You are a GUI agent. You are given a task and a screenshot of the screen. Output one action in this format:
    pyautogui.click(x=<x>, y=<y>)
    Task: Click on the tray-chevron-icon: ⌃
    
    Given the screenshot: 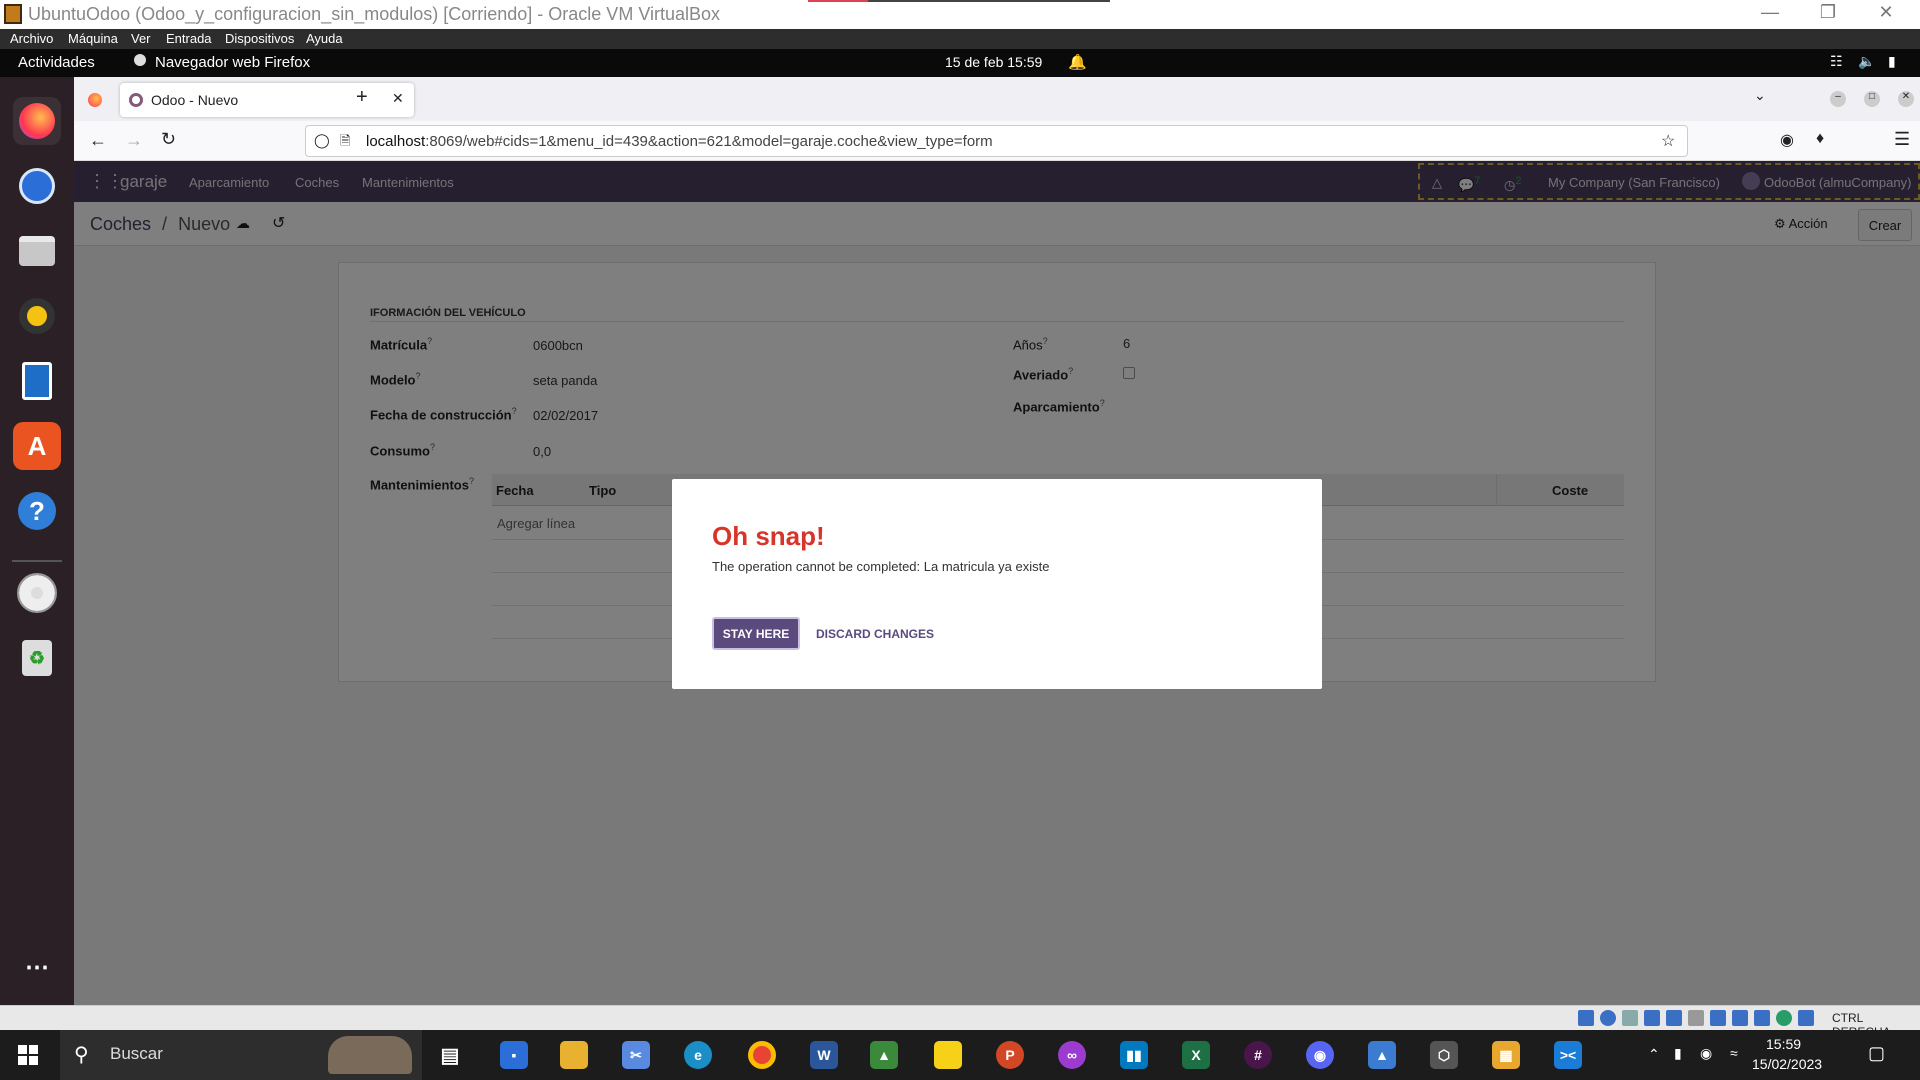 What is the action you would take?
    pyautogui.click(x=1654, y=1054)
    